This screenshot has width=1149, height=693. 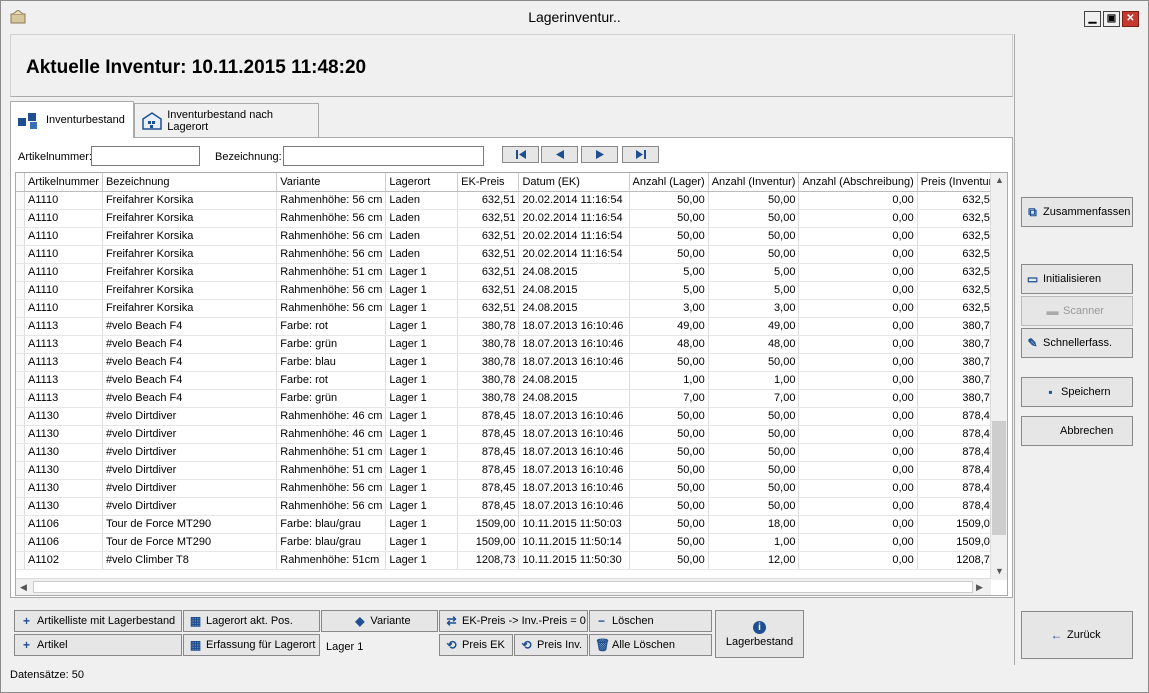 What do you see at coordinates (999, 478) in the screenshot?
I see `vertical-scroll-thumb` at bounding box center [999, 478].